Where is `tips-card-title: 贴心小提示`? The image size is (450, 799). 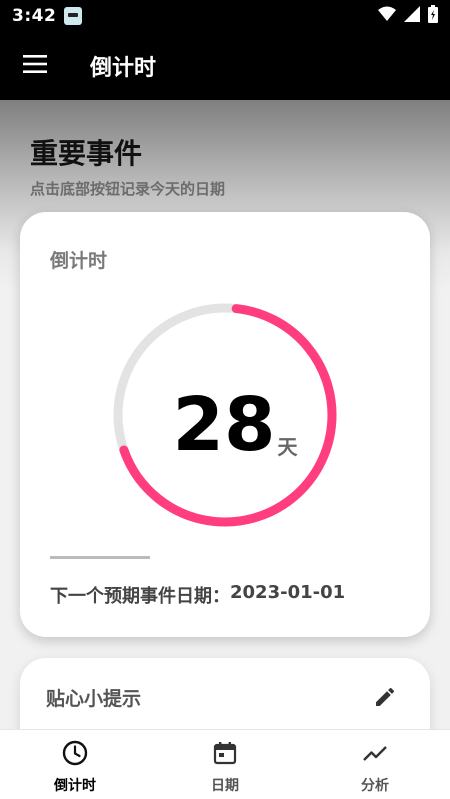
tips-card-title: 贴心小提示 is located at coordinates (94, 699).